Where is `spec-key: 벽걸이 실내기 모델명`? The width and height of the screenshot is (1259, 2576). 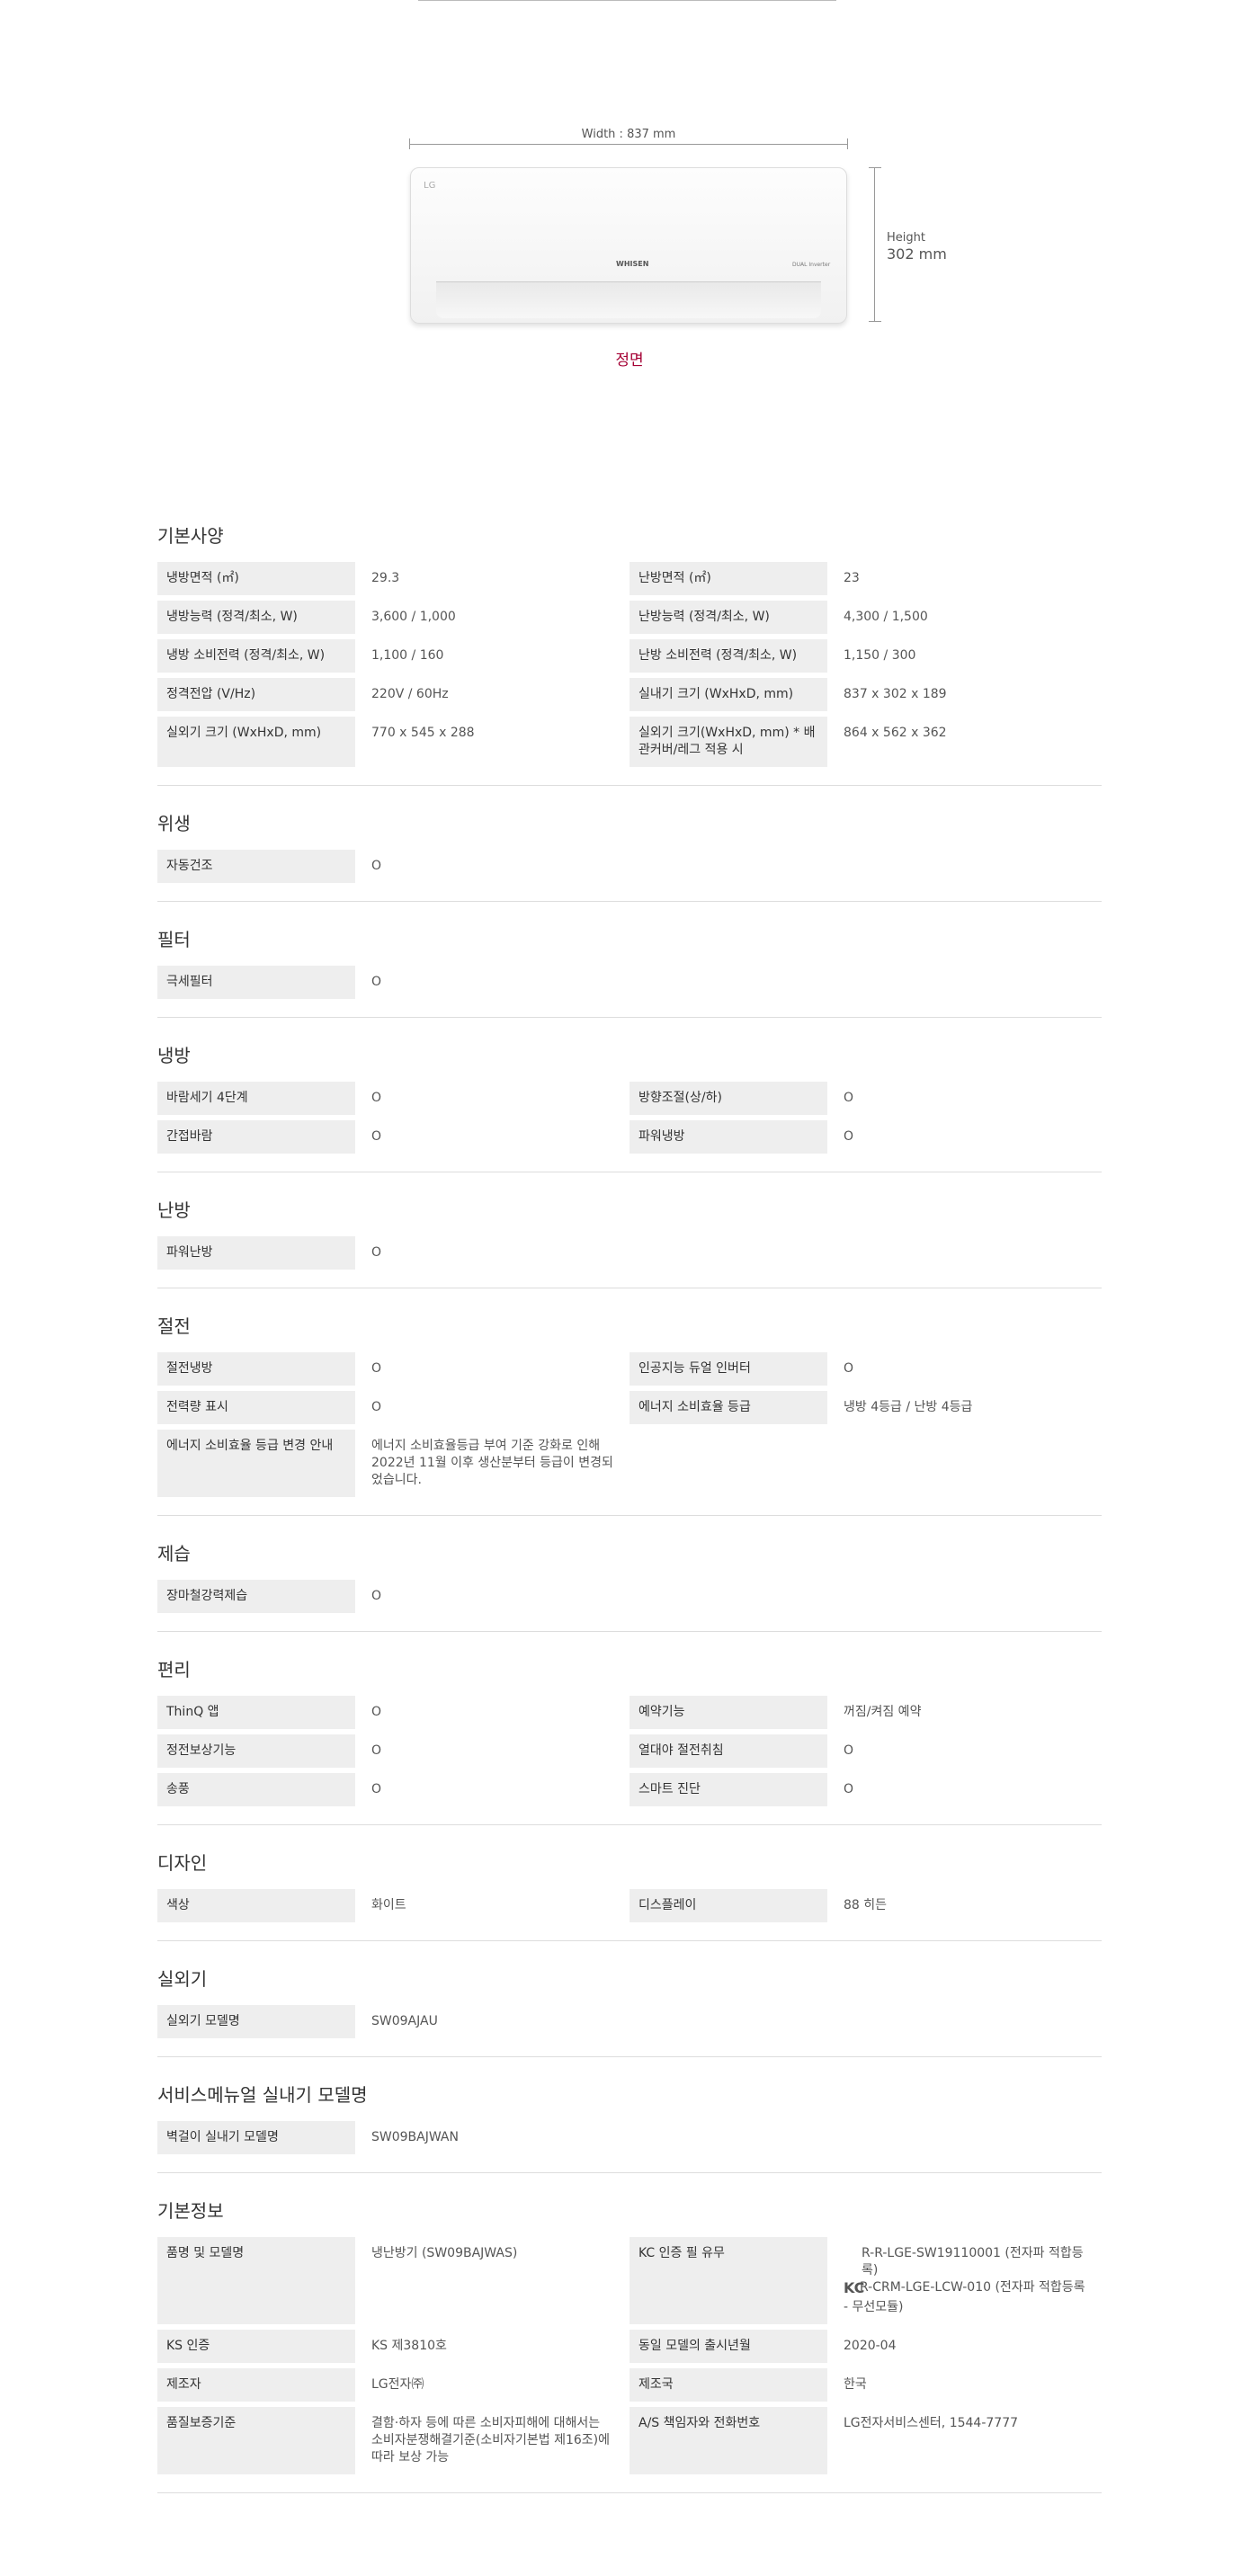
spec-key: 벽걸이 실내기 모델명 is located at coordinates (256, 2138).